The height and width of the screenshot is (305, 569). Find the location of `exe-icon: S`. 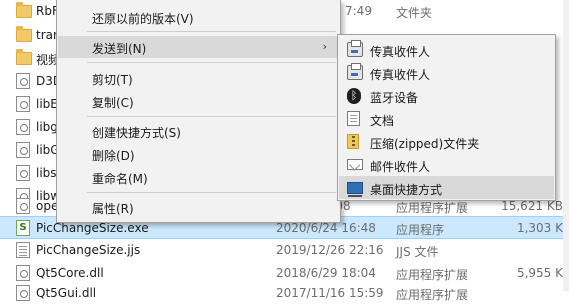

exe-icon: S is located at coordinates (23, 228).